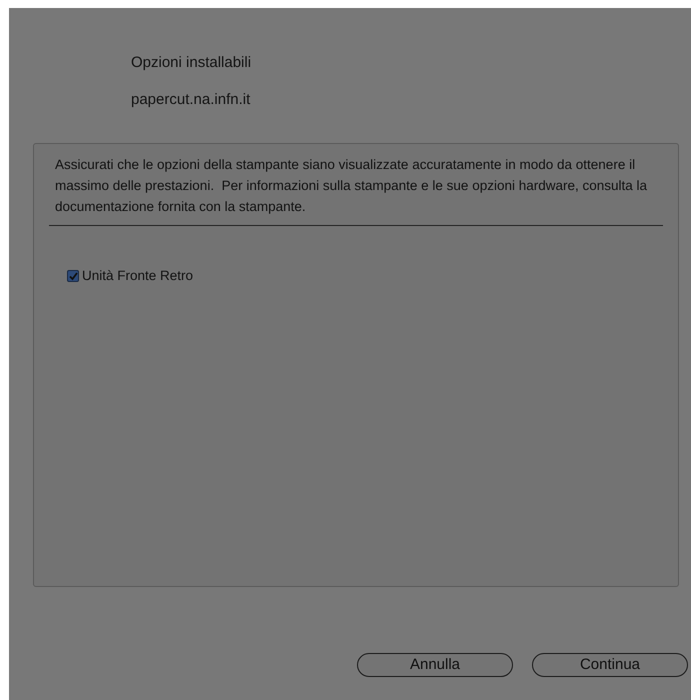 The width and height of the screenshot is (691, 700). Describe the element at coordinates (351, 186) in the screenshot. I see `description-text: Assicurati che le opzioni della stampante siano visualizzate accuratamente in modo da ottenere il massimo delle prestazioni. Per informazioni sulla stampante e le sue opzioni hardware, consulta la documentazione fornita con la stampante.` at that location.